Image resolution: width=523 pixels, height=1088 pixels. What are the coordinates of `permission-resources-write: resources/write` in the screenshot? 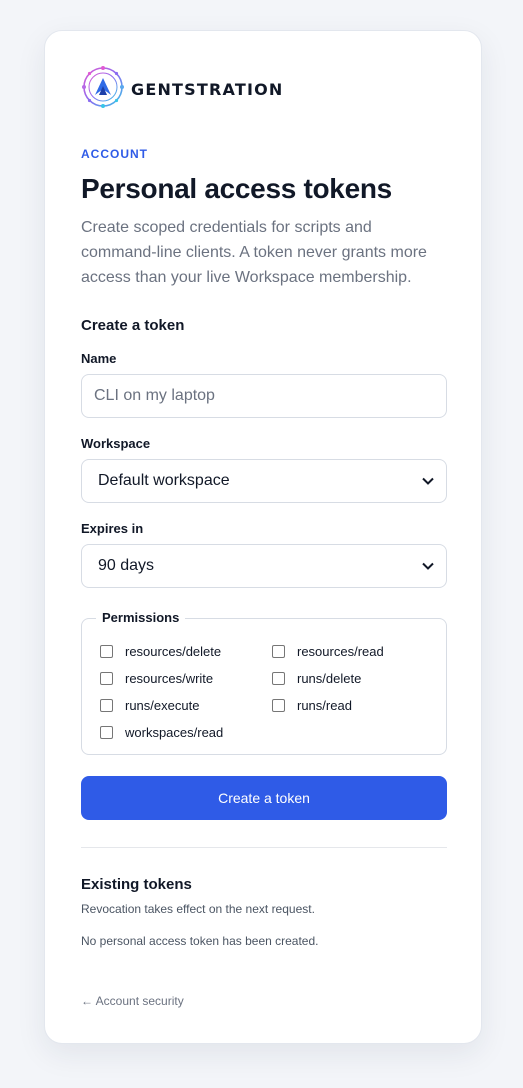 It's located at (156, 678).